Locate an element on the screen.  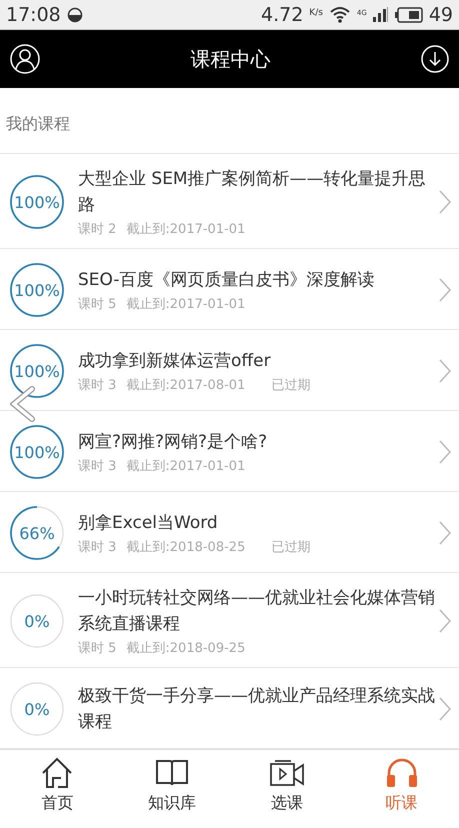
lesson-count: 课时 2 is located at coordinates (97, 229).